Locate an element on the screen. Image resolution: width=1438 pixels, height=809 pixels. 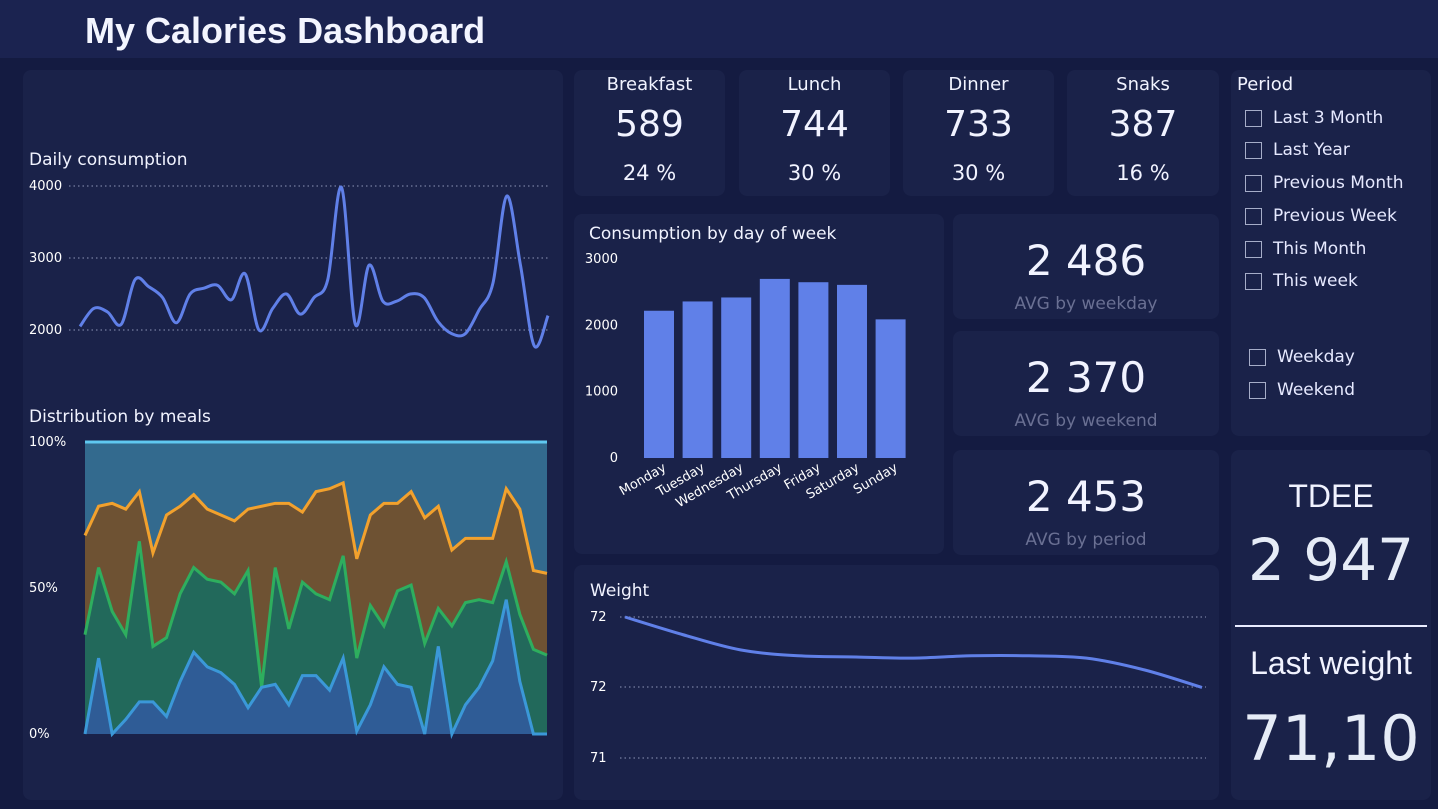
tdee-weight-card: TDEE 2 947 Last weight 71,10 is located at coordinates (1331, 625).